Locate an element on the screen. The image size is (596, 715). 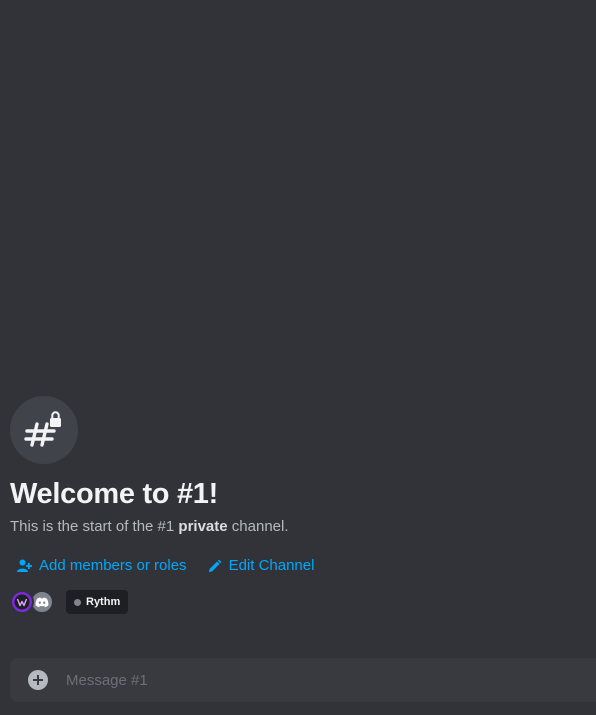
private-channel-badge is located at coordinates (44, 430).